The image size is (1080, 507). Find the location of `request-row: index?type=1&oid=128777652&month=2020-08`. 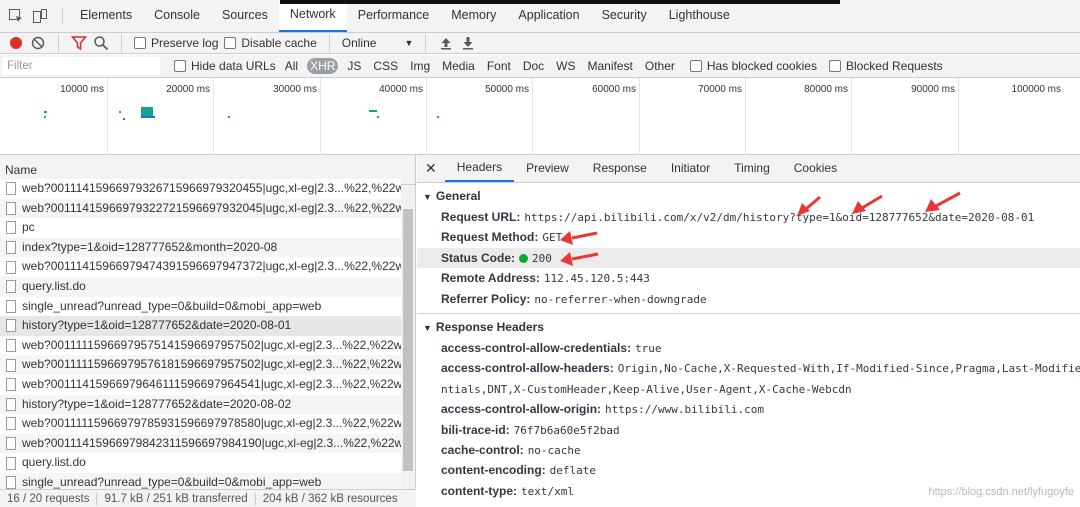

request-row: index?type=1&oid=128777652&month=2020-08 is located at coordinates (200, 247).